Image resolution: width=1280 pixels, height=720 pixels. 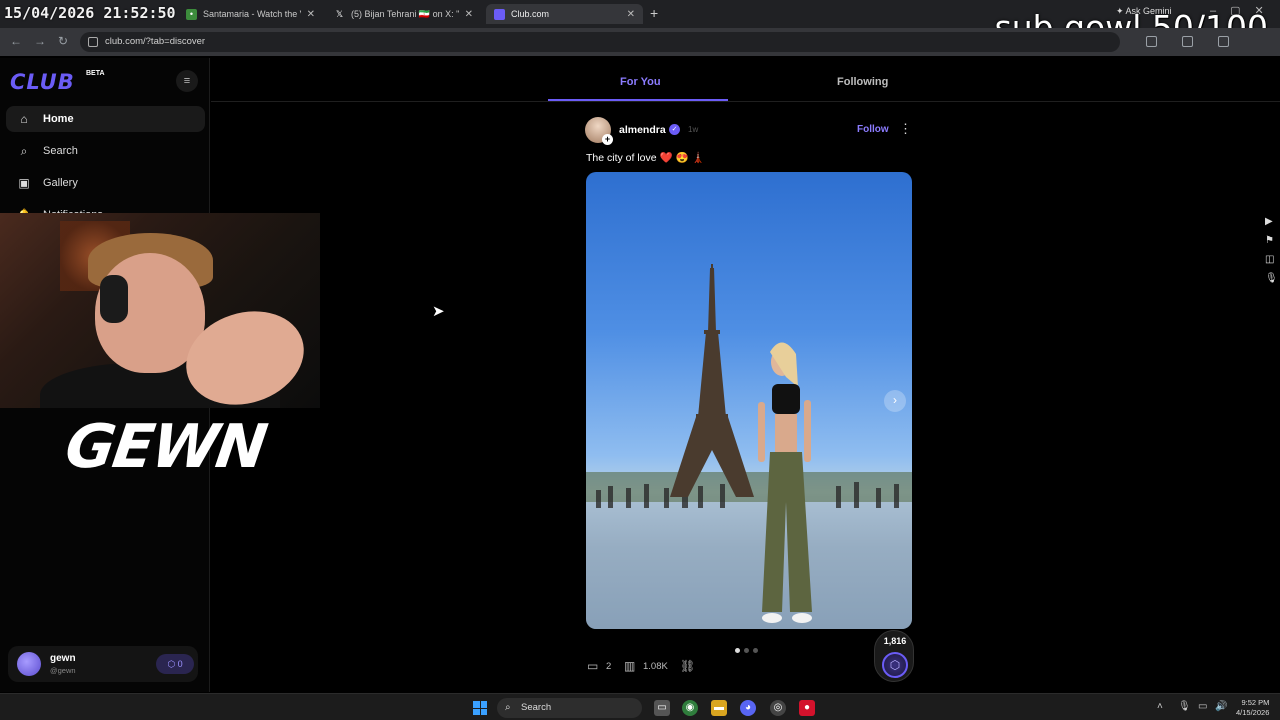 What do you see at coordinates (778, 708) in the screenshot?
I see `app-icon: ◎` at bounding box center [778, 708].